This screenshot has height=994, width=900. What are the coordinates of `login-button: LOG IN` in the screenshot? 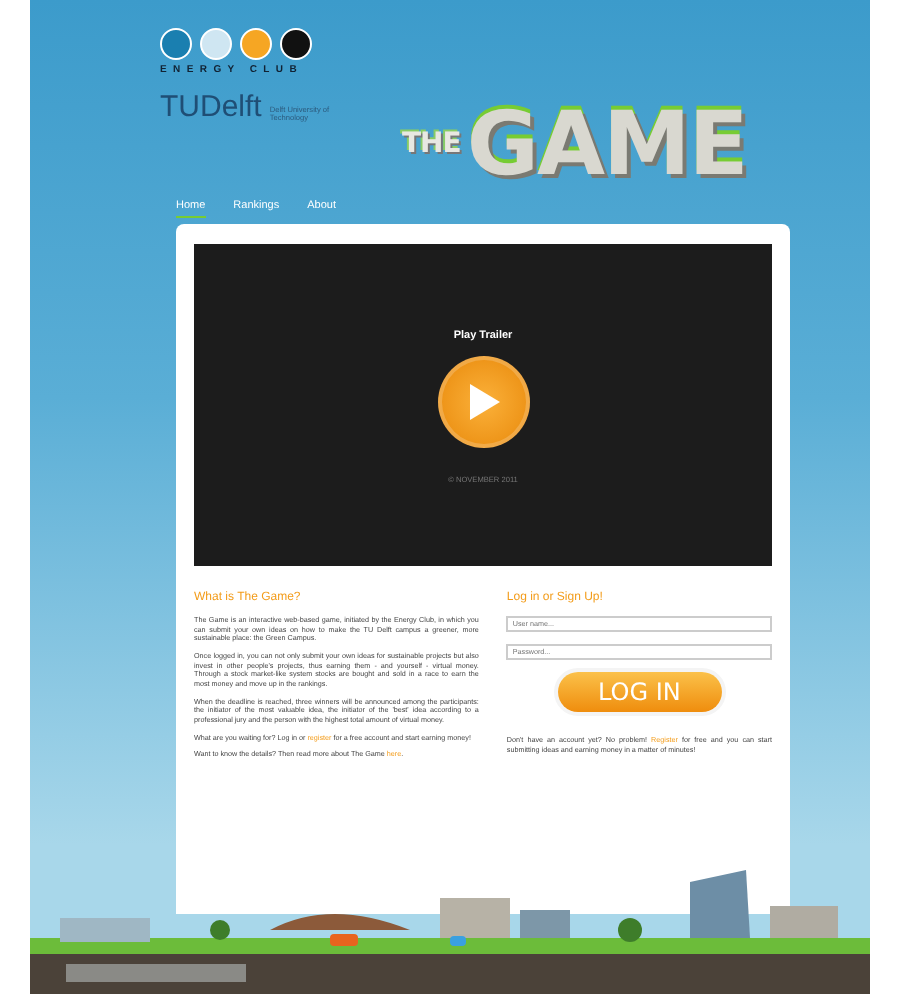 It's located at (639, 692).